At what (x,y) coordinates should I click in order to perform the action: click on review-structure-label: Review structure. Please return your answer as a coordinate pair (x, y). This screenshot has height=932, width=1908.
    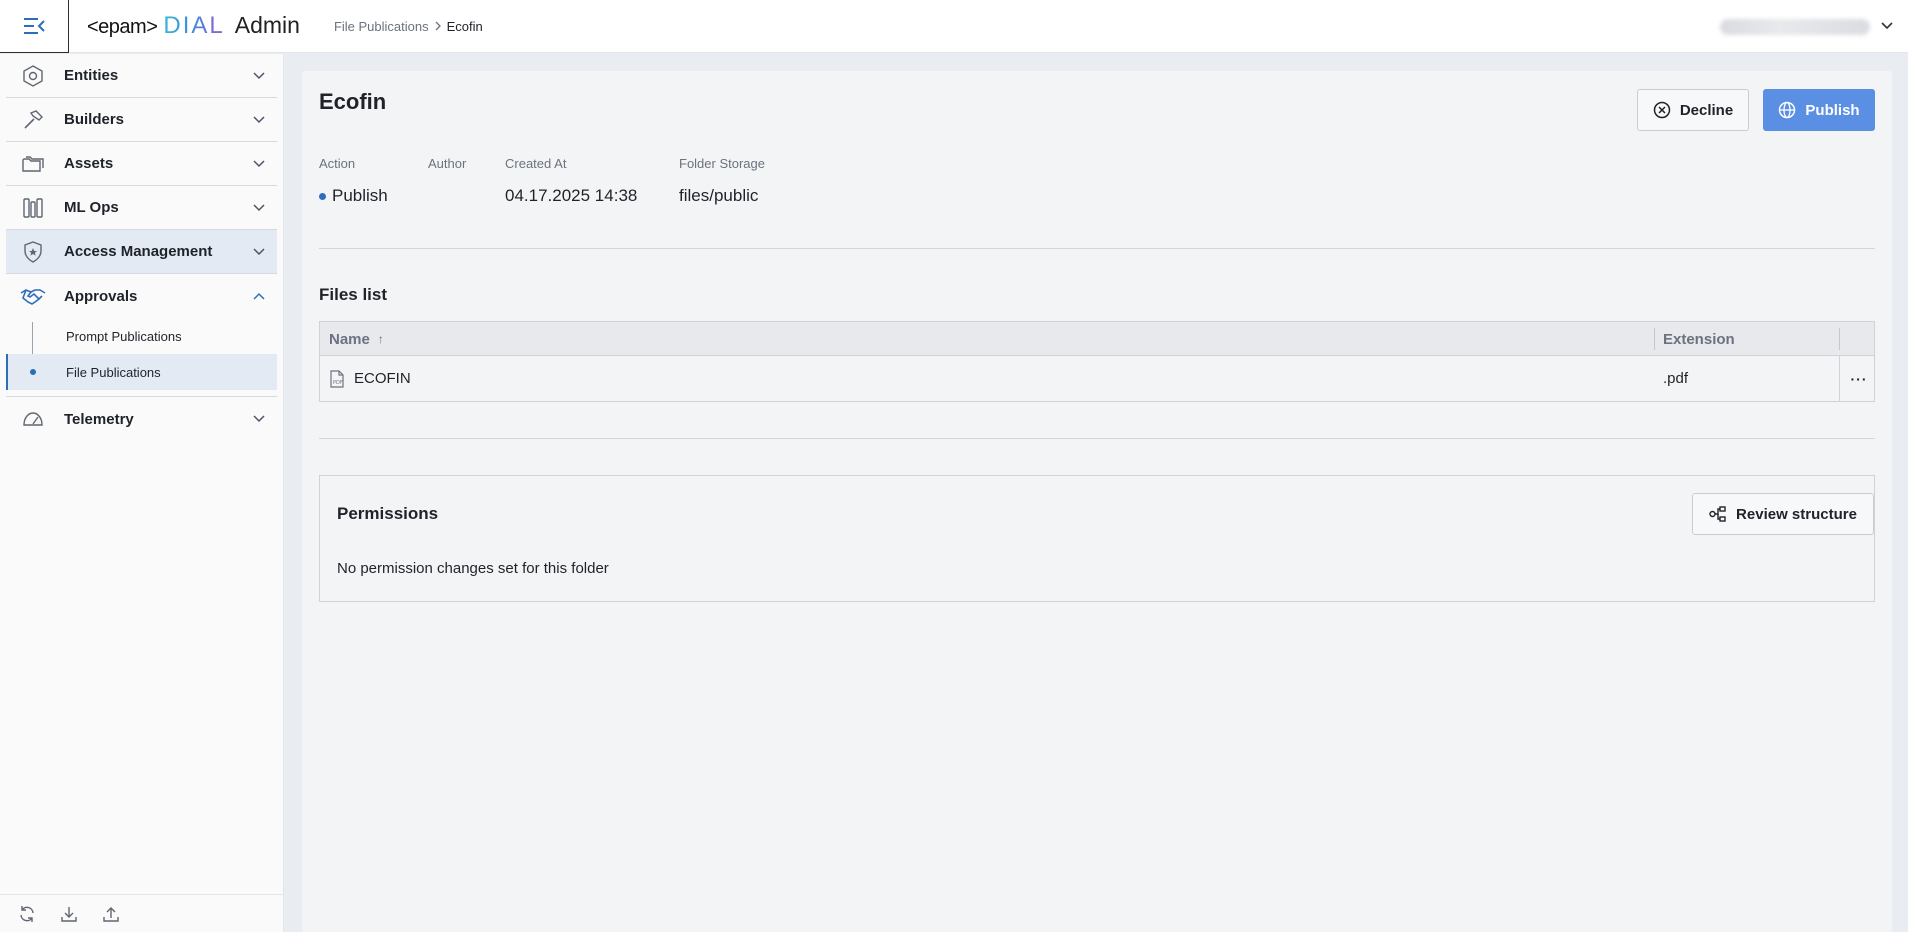
    Looking at the image, I should click on (1796, 514).